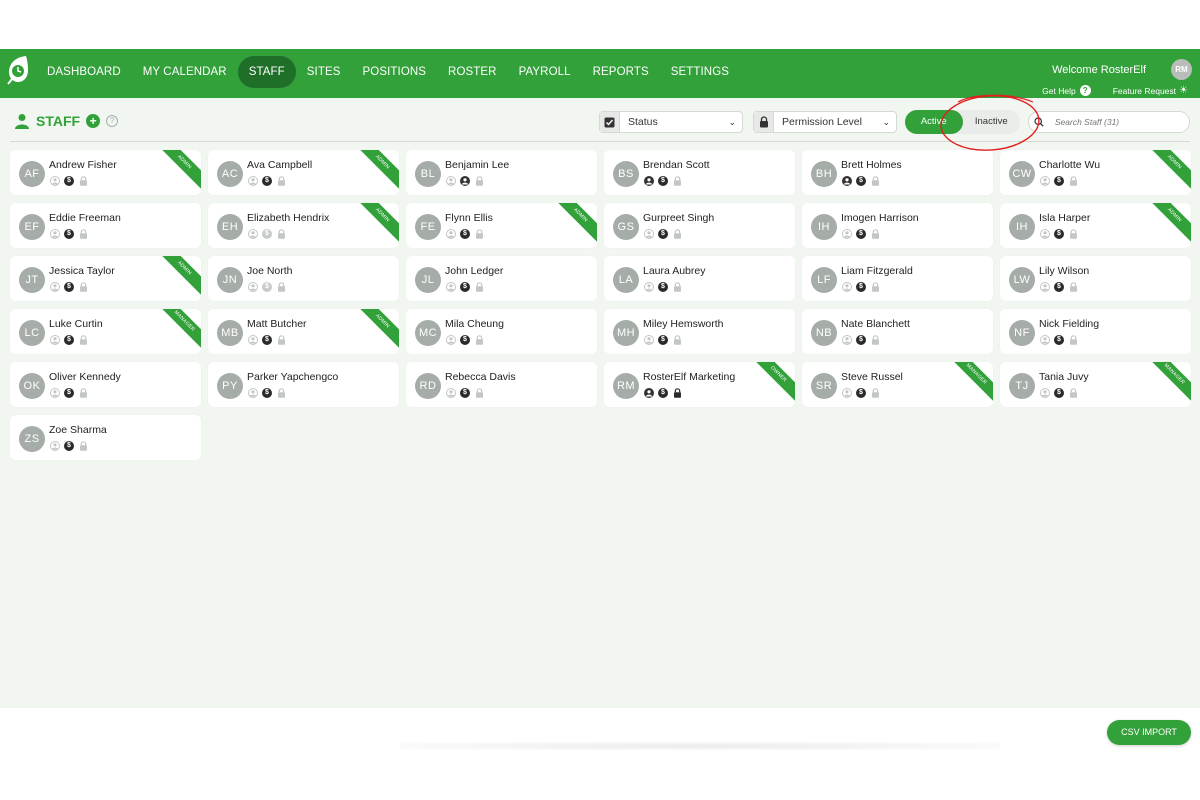 The image size is (1200, 800). What do you see at coordinates (1085, 90) in the screenshot?
I see `help-question-icon: ?` at bounding box center [1085, 90].